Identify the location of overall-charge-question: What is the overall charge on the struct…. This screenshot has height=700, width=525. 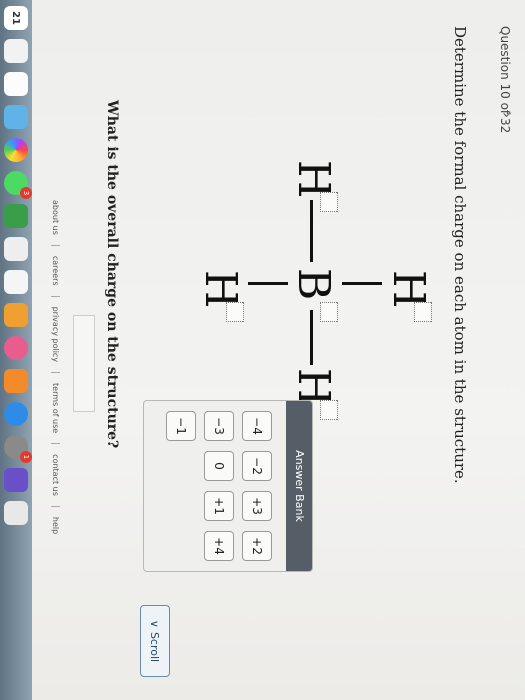
(112, 274).